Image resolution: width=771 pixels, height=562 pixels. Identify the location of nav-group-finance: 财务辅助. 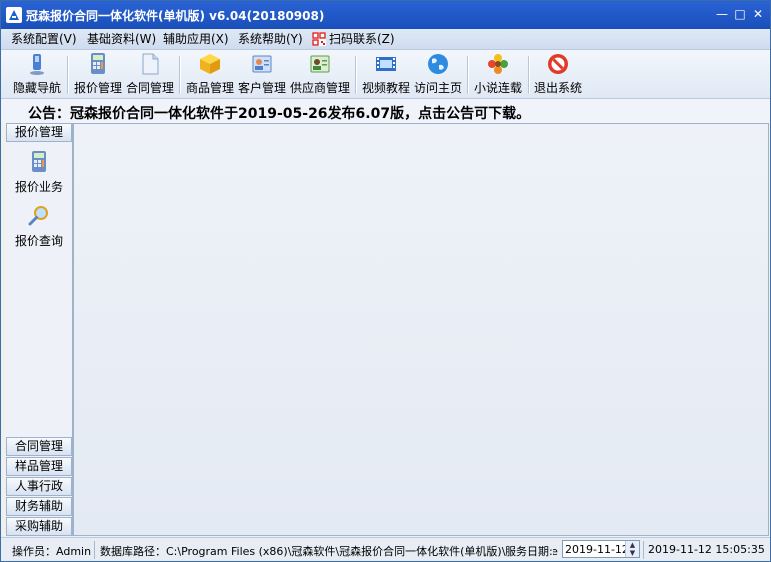
(39, 506).